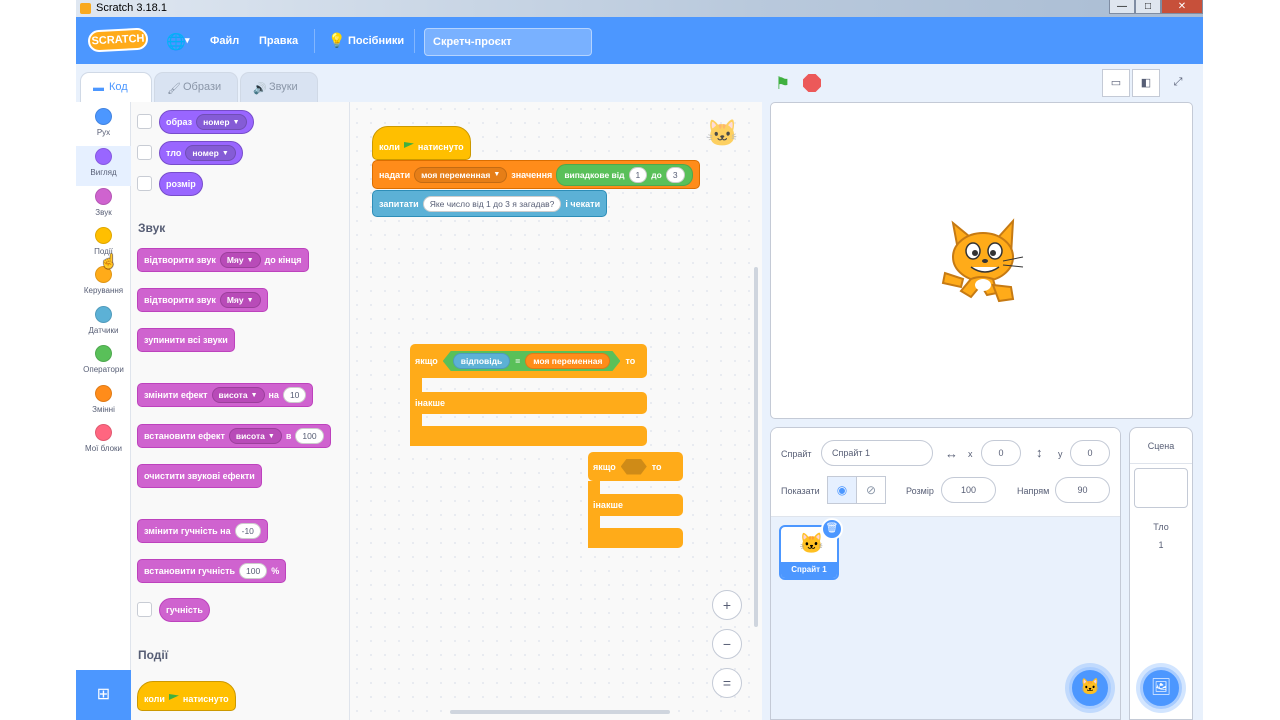 The width and height of the screenshot is (1280, 720). I want to click on vertical-scrollbar, so click(756, 447).